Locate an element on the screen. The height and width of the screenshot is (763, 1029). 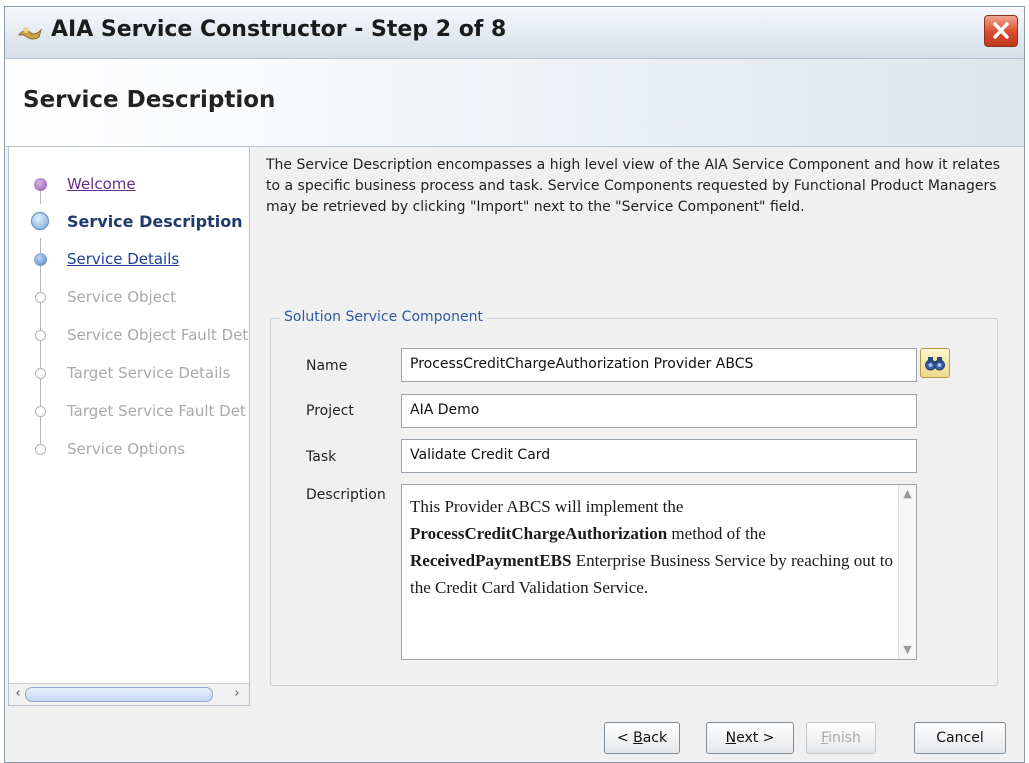
nav-step-service-description: Service Description is located at coordinates (129, 221).